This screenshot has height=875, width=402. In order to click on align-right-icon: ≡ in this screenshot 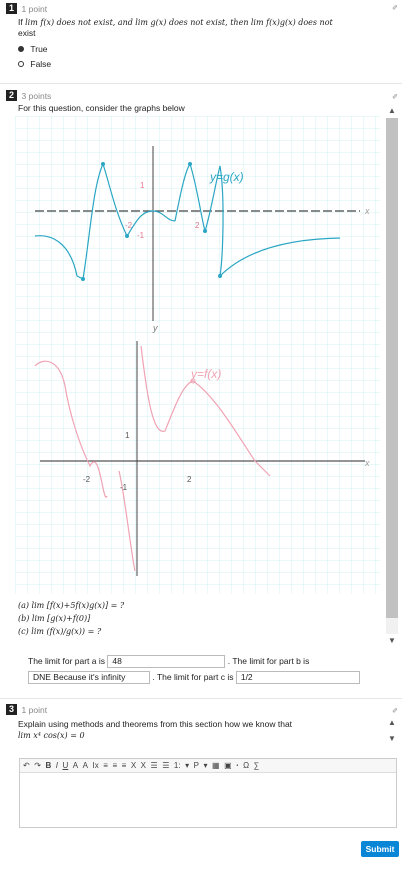, I will do `click(124, 765)`.